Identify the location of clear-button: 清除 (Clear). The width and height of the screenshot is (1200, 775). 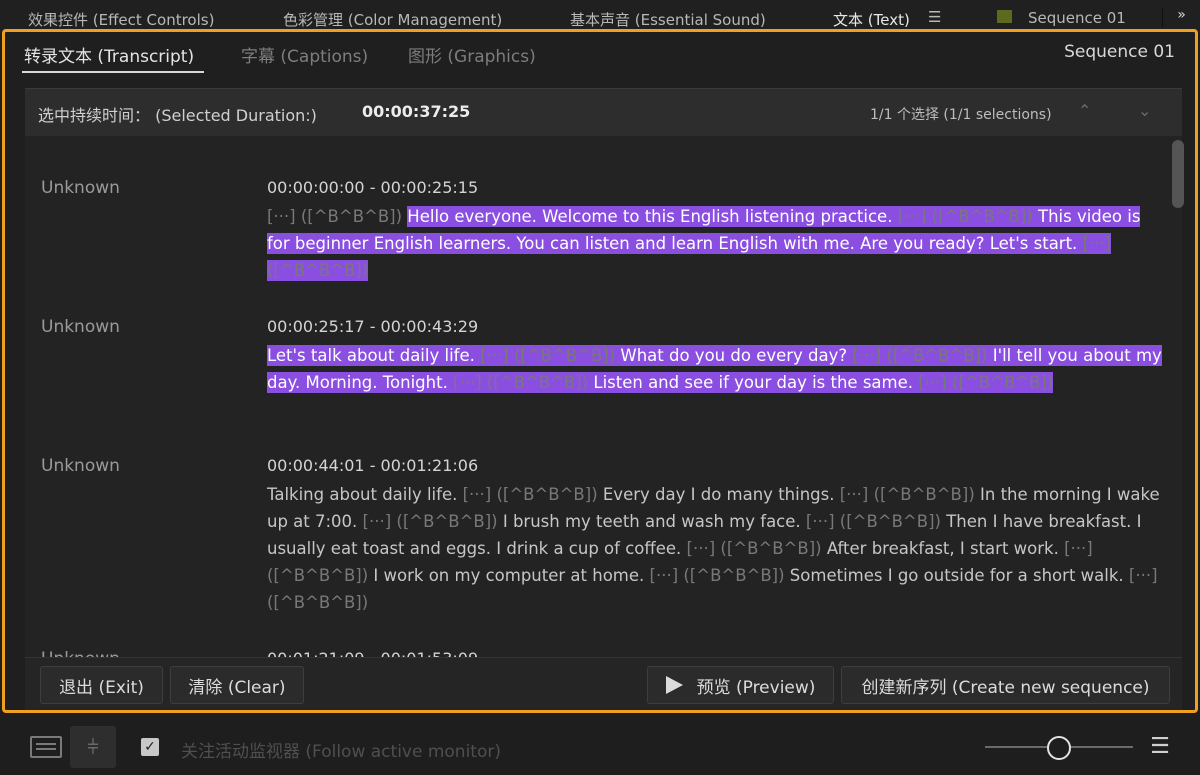
(237, 685).